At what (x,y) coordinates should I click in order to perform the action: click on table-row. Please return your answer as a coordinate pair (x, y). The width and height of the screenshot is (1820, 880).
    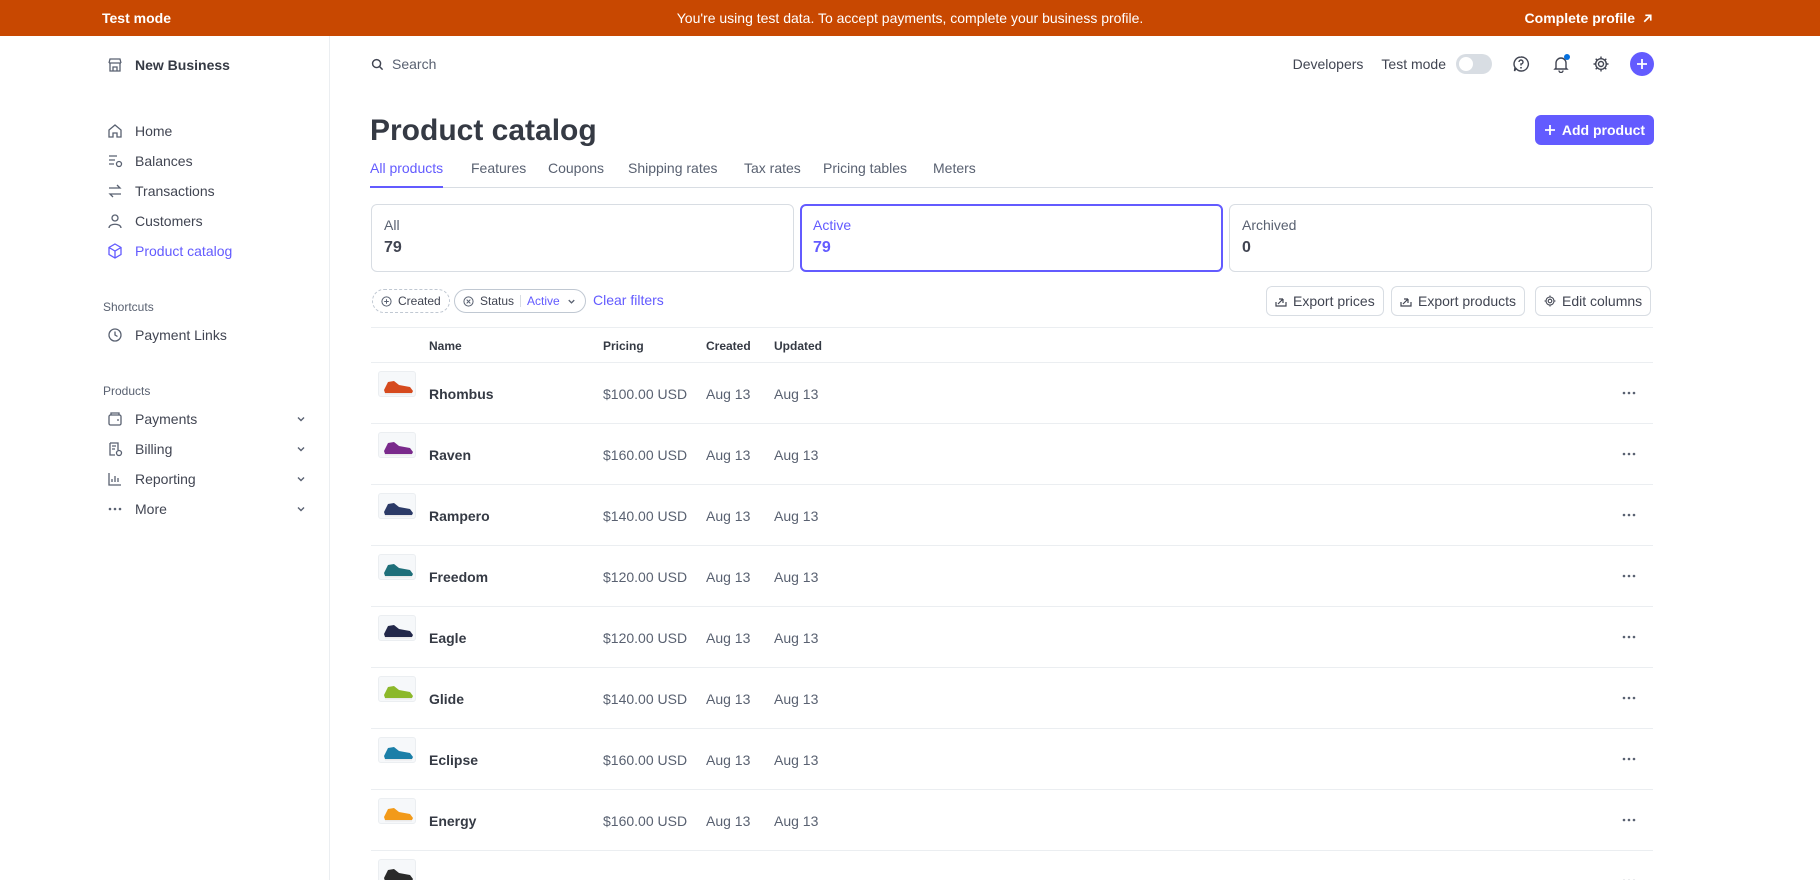
    Looking at the image, I should click on (1012, 865).